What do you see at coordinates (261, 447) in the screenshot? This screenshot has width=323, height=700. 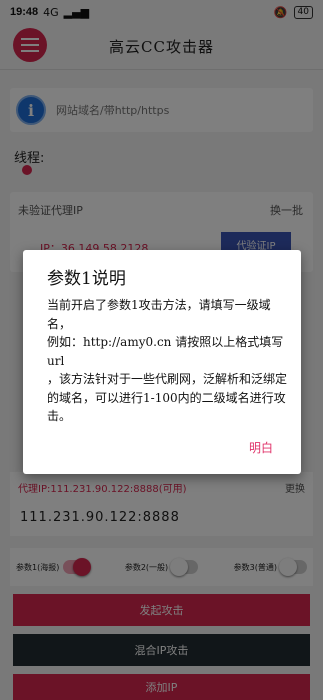 I see `dialog-ok-button: 明白` at bounding box center [261, 447].